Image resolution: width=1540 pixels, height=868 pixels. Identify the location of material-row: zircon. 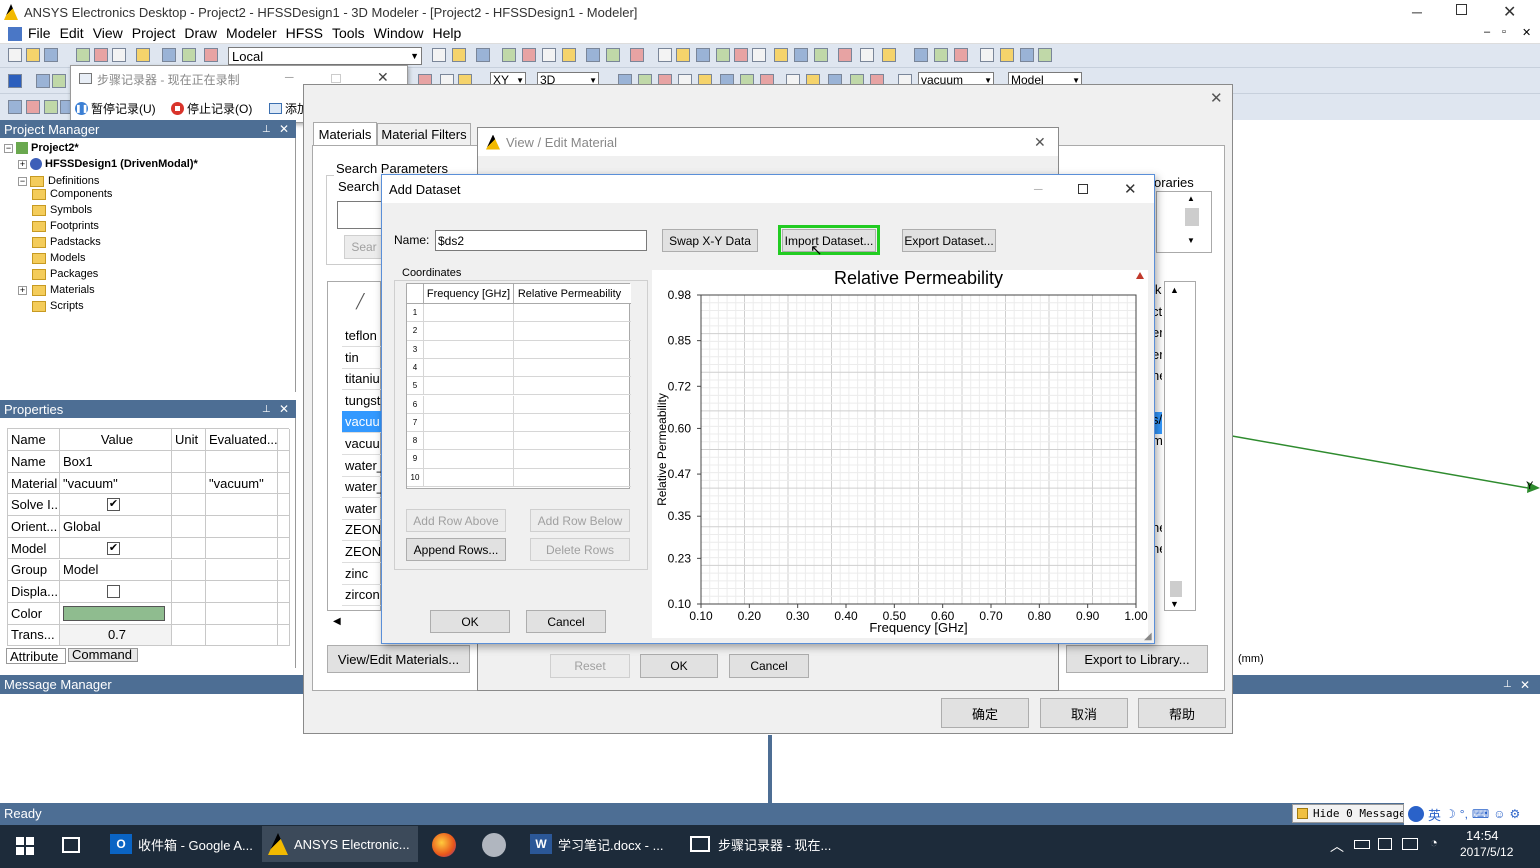
(362, 595).